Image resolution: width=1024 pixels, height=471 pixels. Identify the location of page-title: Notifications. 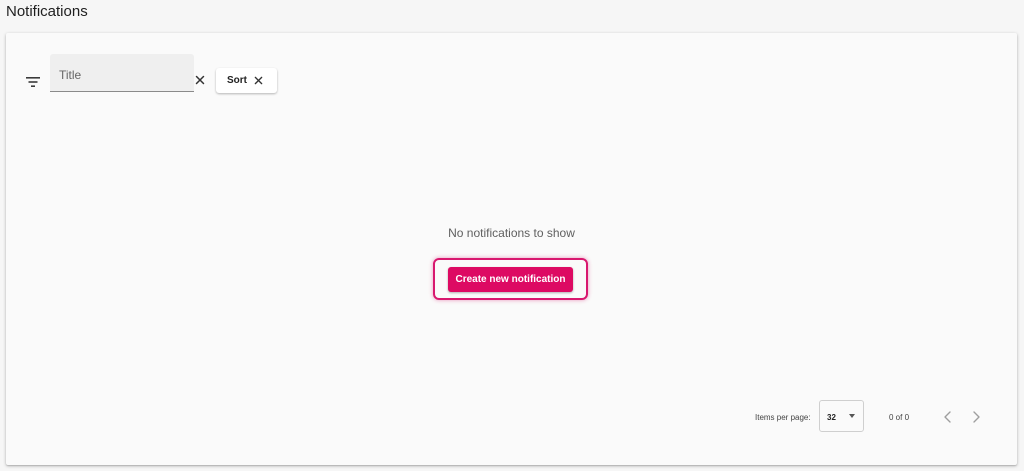
(47, 11).